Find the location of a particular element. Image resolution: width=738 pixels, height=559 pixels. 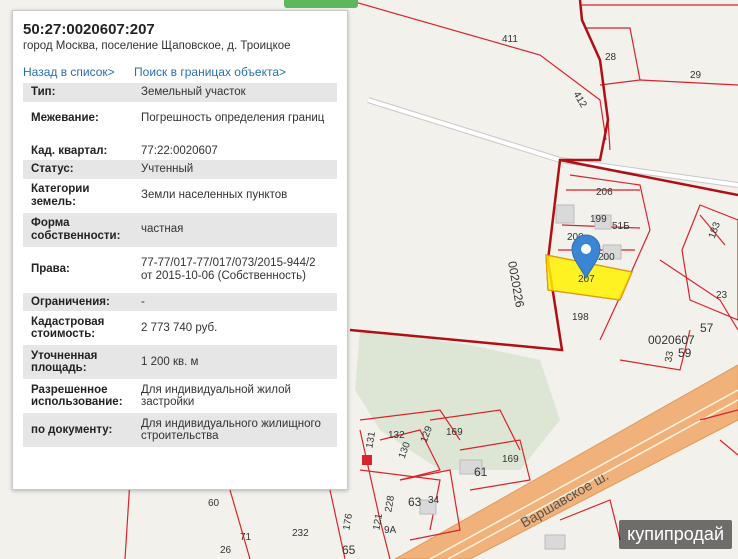

prop-value: Земли населенных пунктов is located at coordinates (214, 195).